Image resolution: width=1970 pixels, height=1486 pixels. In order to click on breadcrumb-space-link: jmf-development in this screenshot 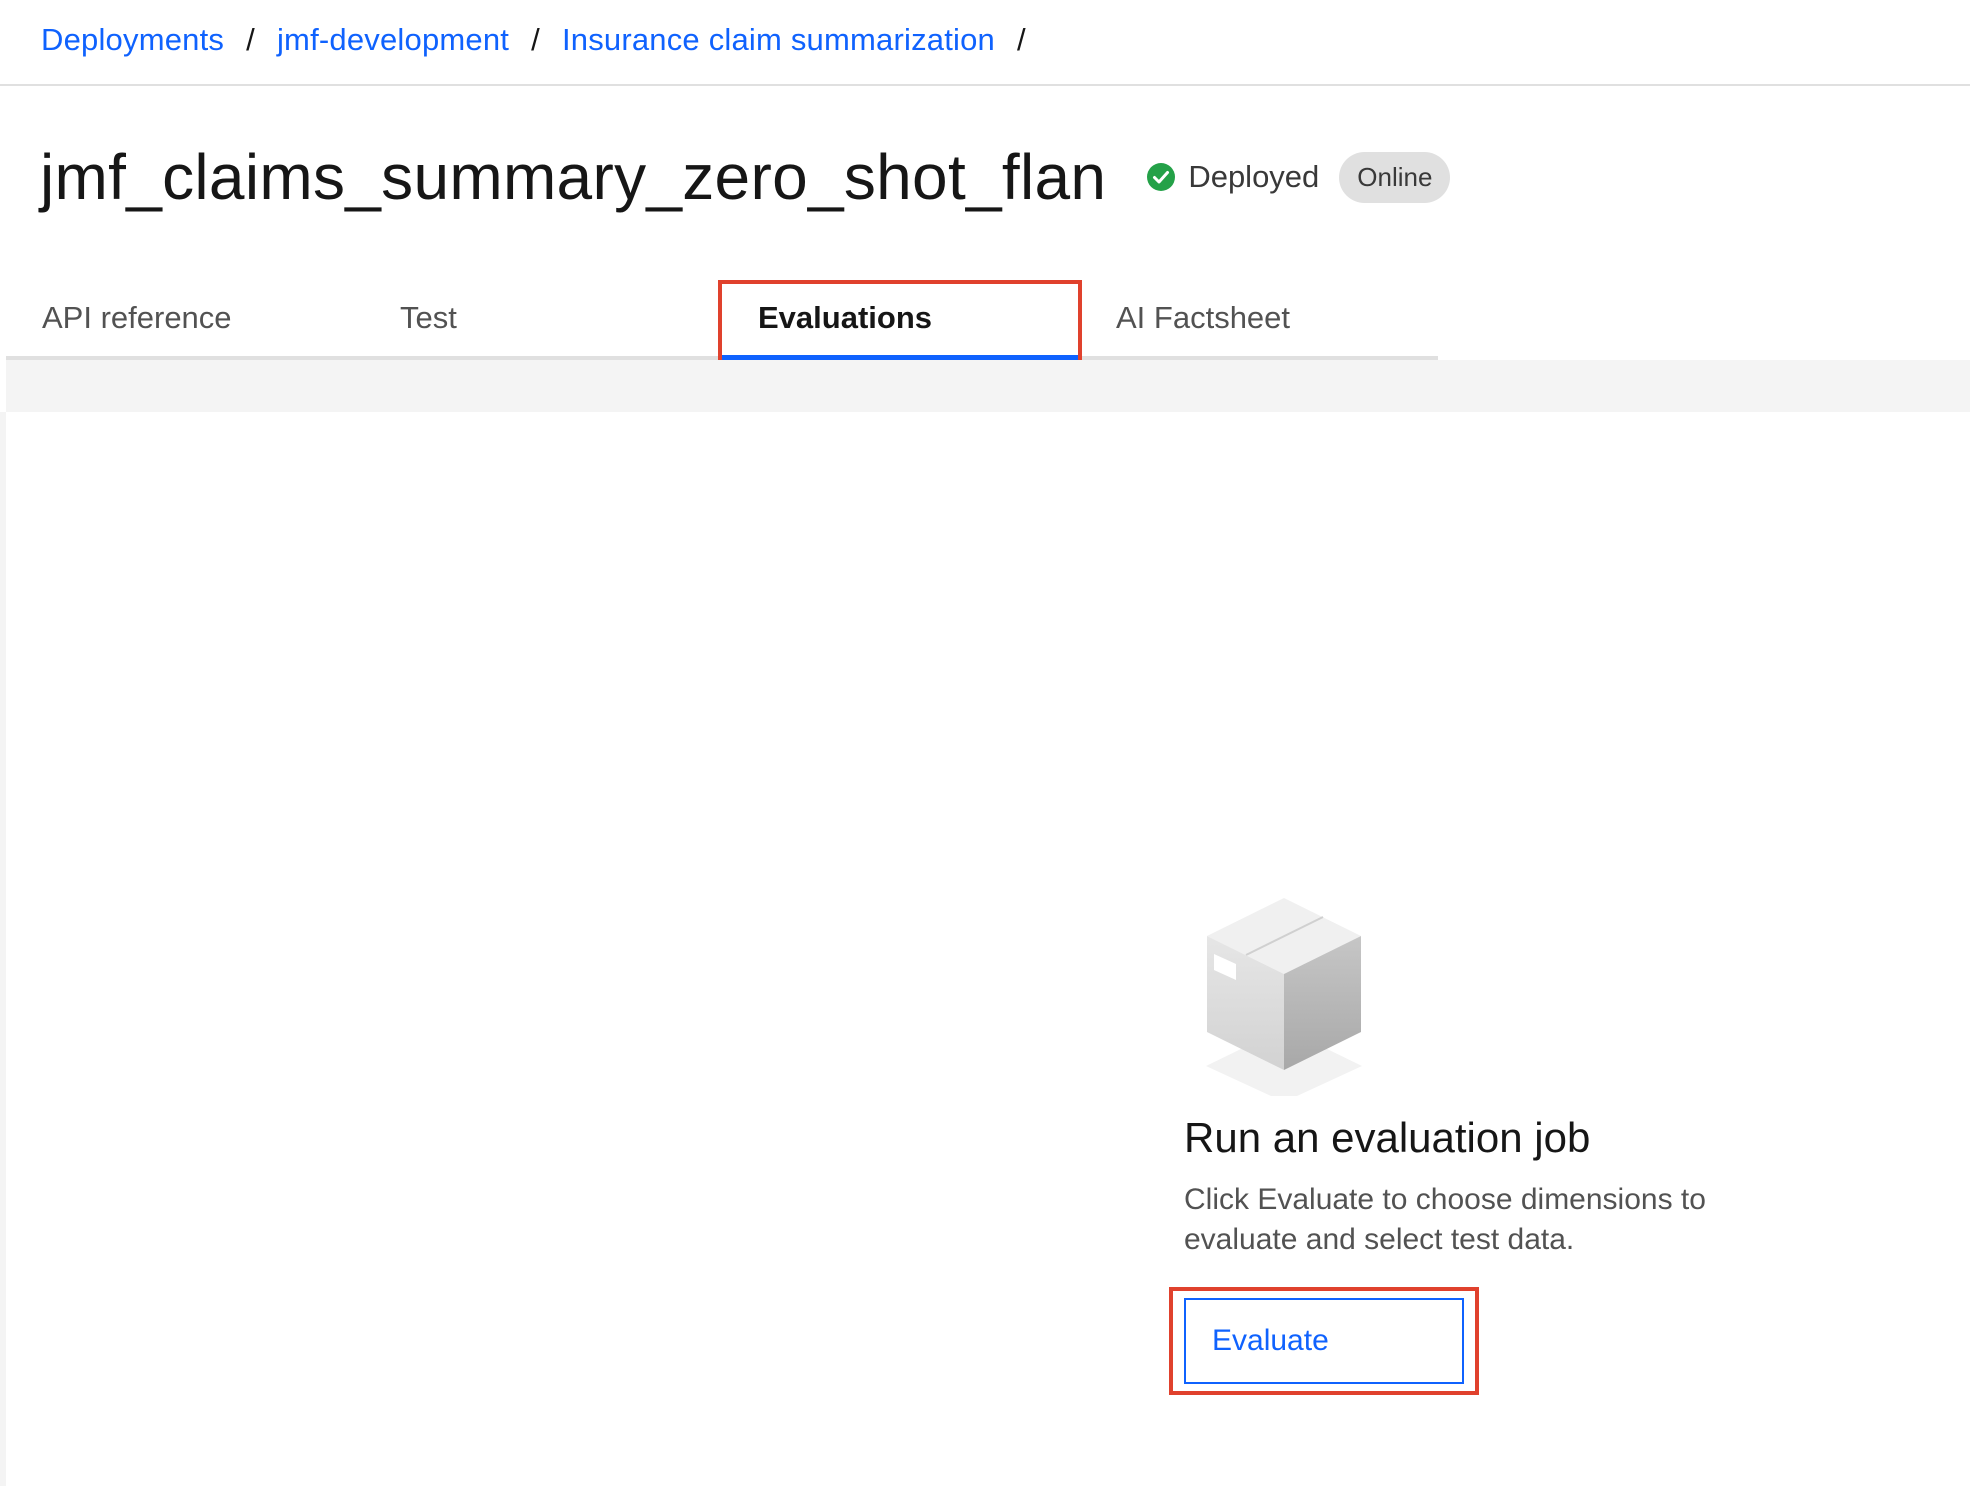, I will do `click(393, 40)`.